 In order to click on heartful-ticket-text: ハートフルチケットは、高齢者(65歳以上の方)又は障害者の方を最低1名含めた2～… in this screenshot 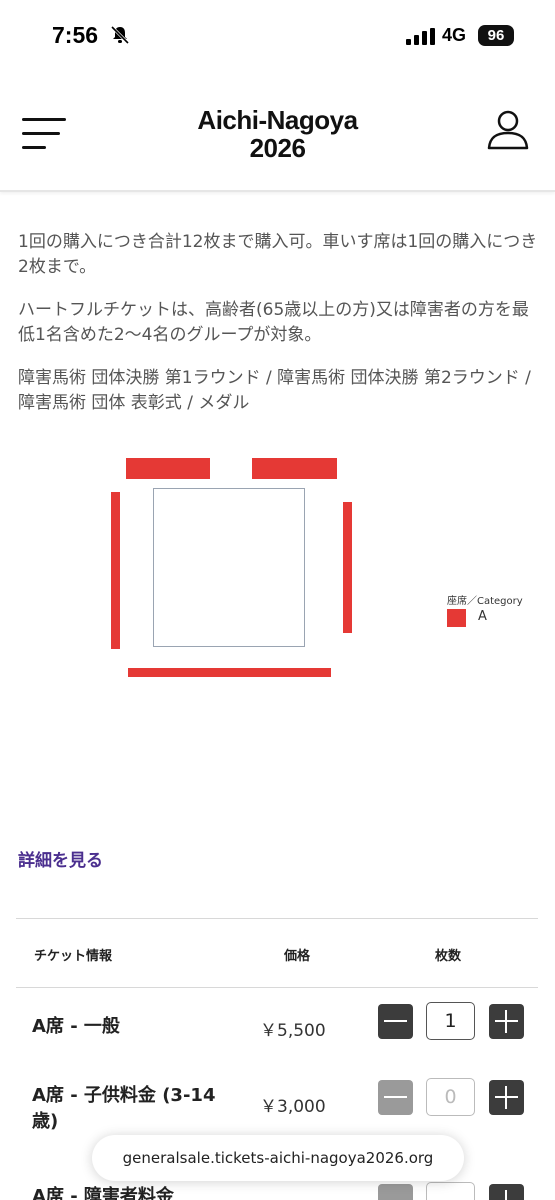, I will do `click(273, 322)`.